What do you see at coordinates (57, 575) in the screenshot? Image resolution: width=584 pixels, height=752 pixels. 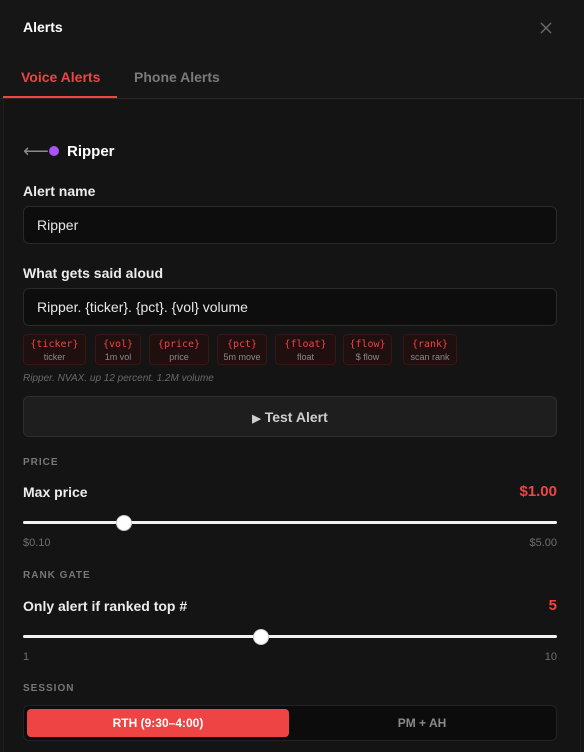 I see `rank-section-heading: RANK GATE` at bounding box center [57, 575].